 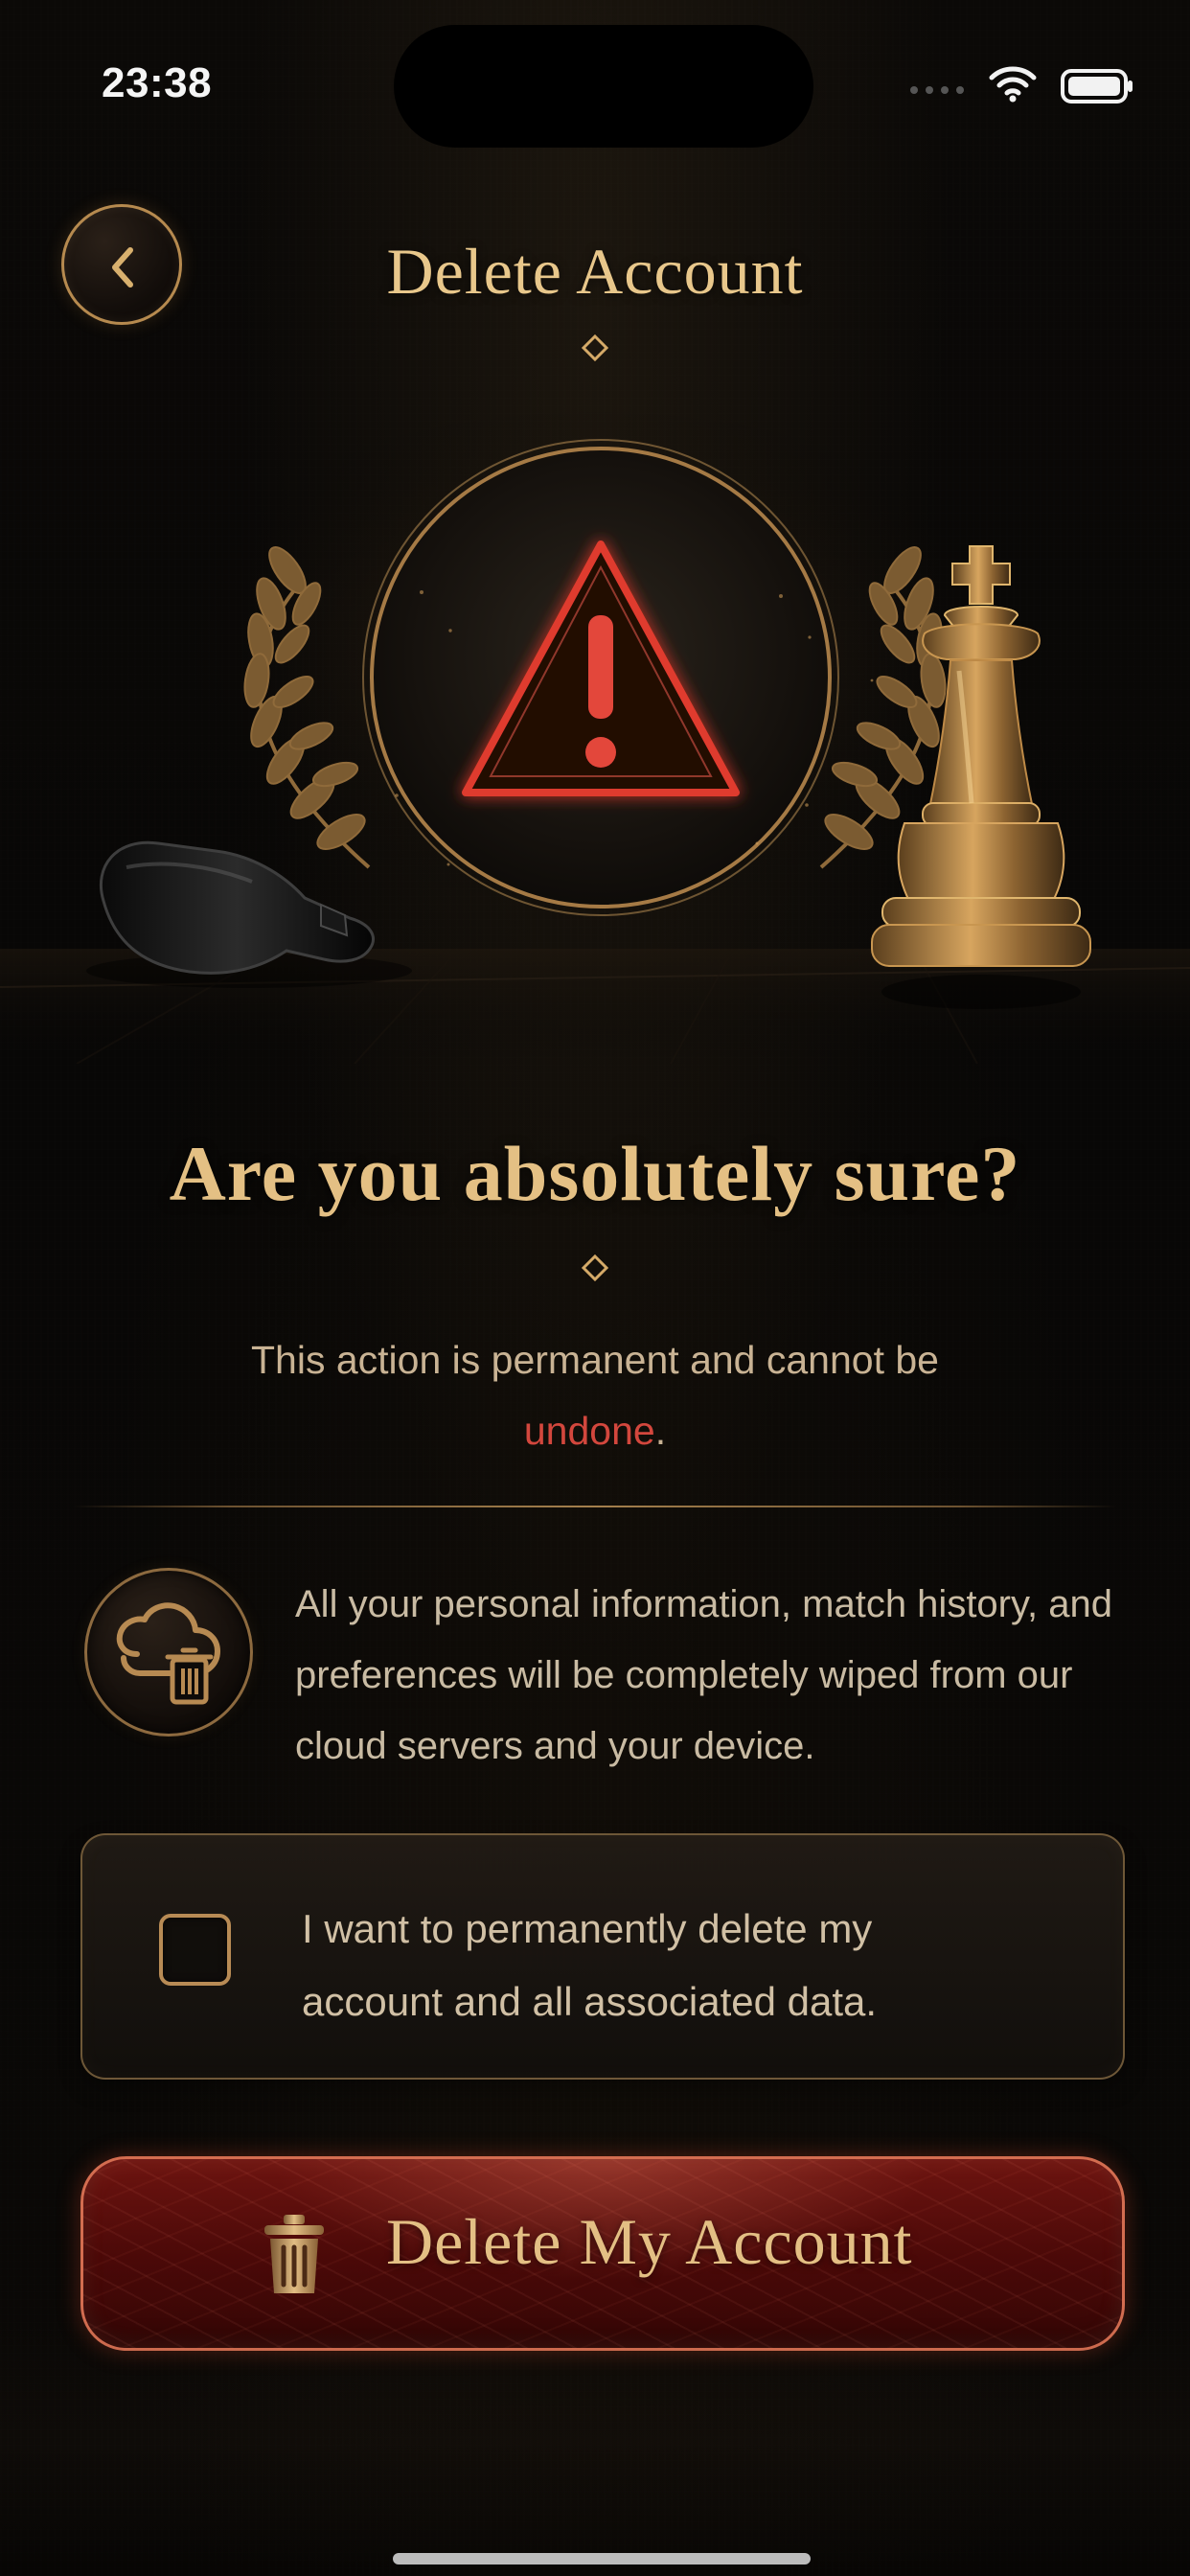 I want to click on status-time: 23:38, so click(x=158, y=82).